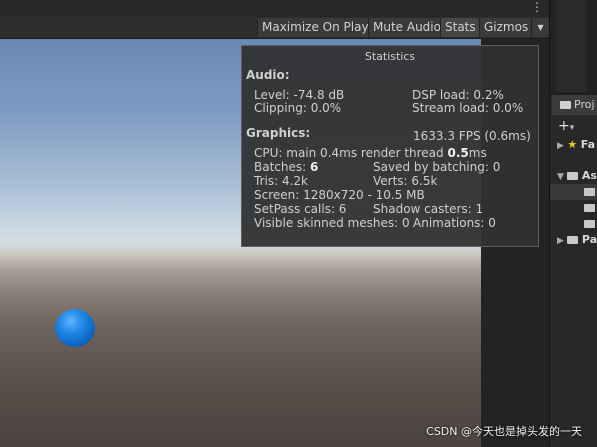  I want to click on render-thread-label: render thread, so click(402, 153).